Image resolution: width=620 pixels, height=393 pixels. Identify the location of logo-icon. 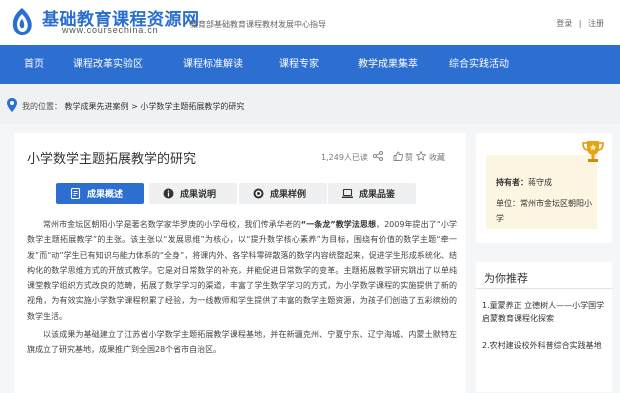
(22, 22).